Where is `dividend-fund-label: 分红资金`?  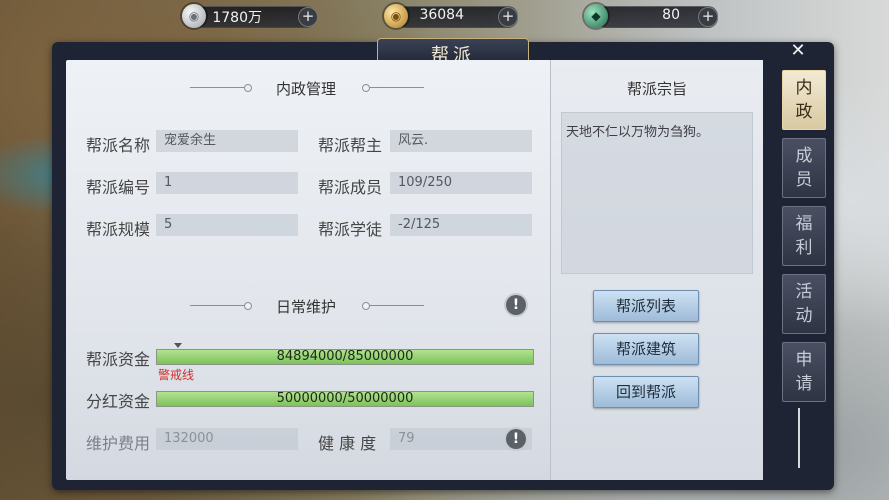
dividend-fund-label: 分红资金 is located at coordinates (118, 401).